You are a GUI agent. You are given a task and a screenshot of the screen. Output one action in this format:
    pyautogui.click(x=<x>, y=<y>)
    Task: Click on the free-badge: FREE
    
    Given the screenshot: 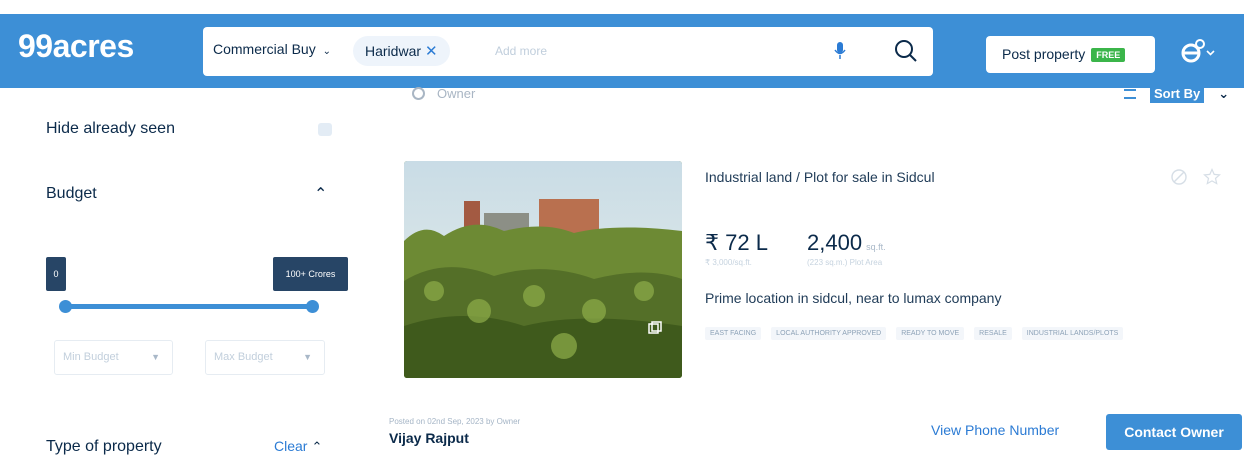 What is the action you would take?
    pyautogui.click(x=1108, y=55)
    